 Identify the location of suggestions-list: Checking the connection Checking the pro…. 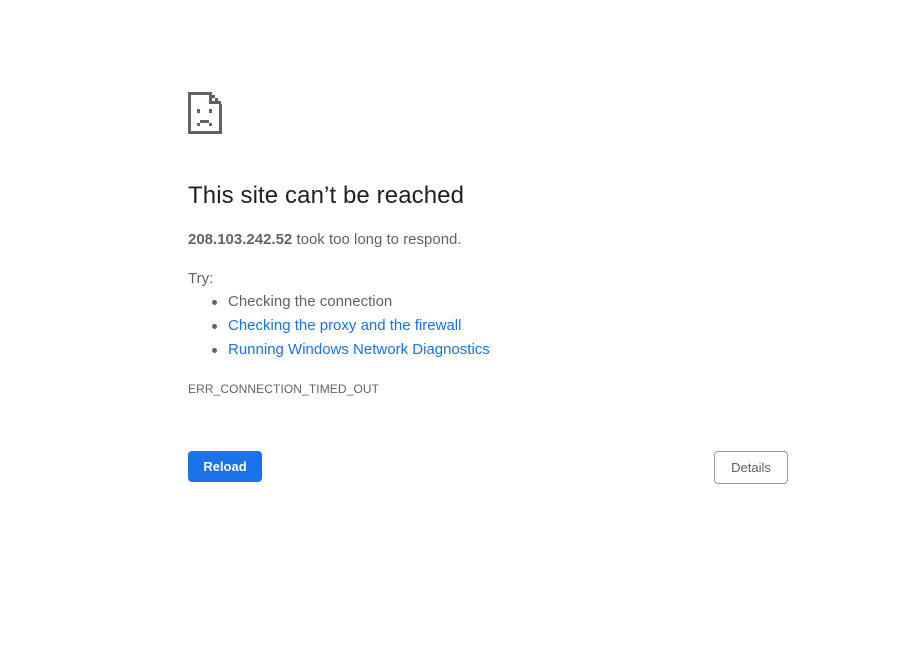
(339, 327).